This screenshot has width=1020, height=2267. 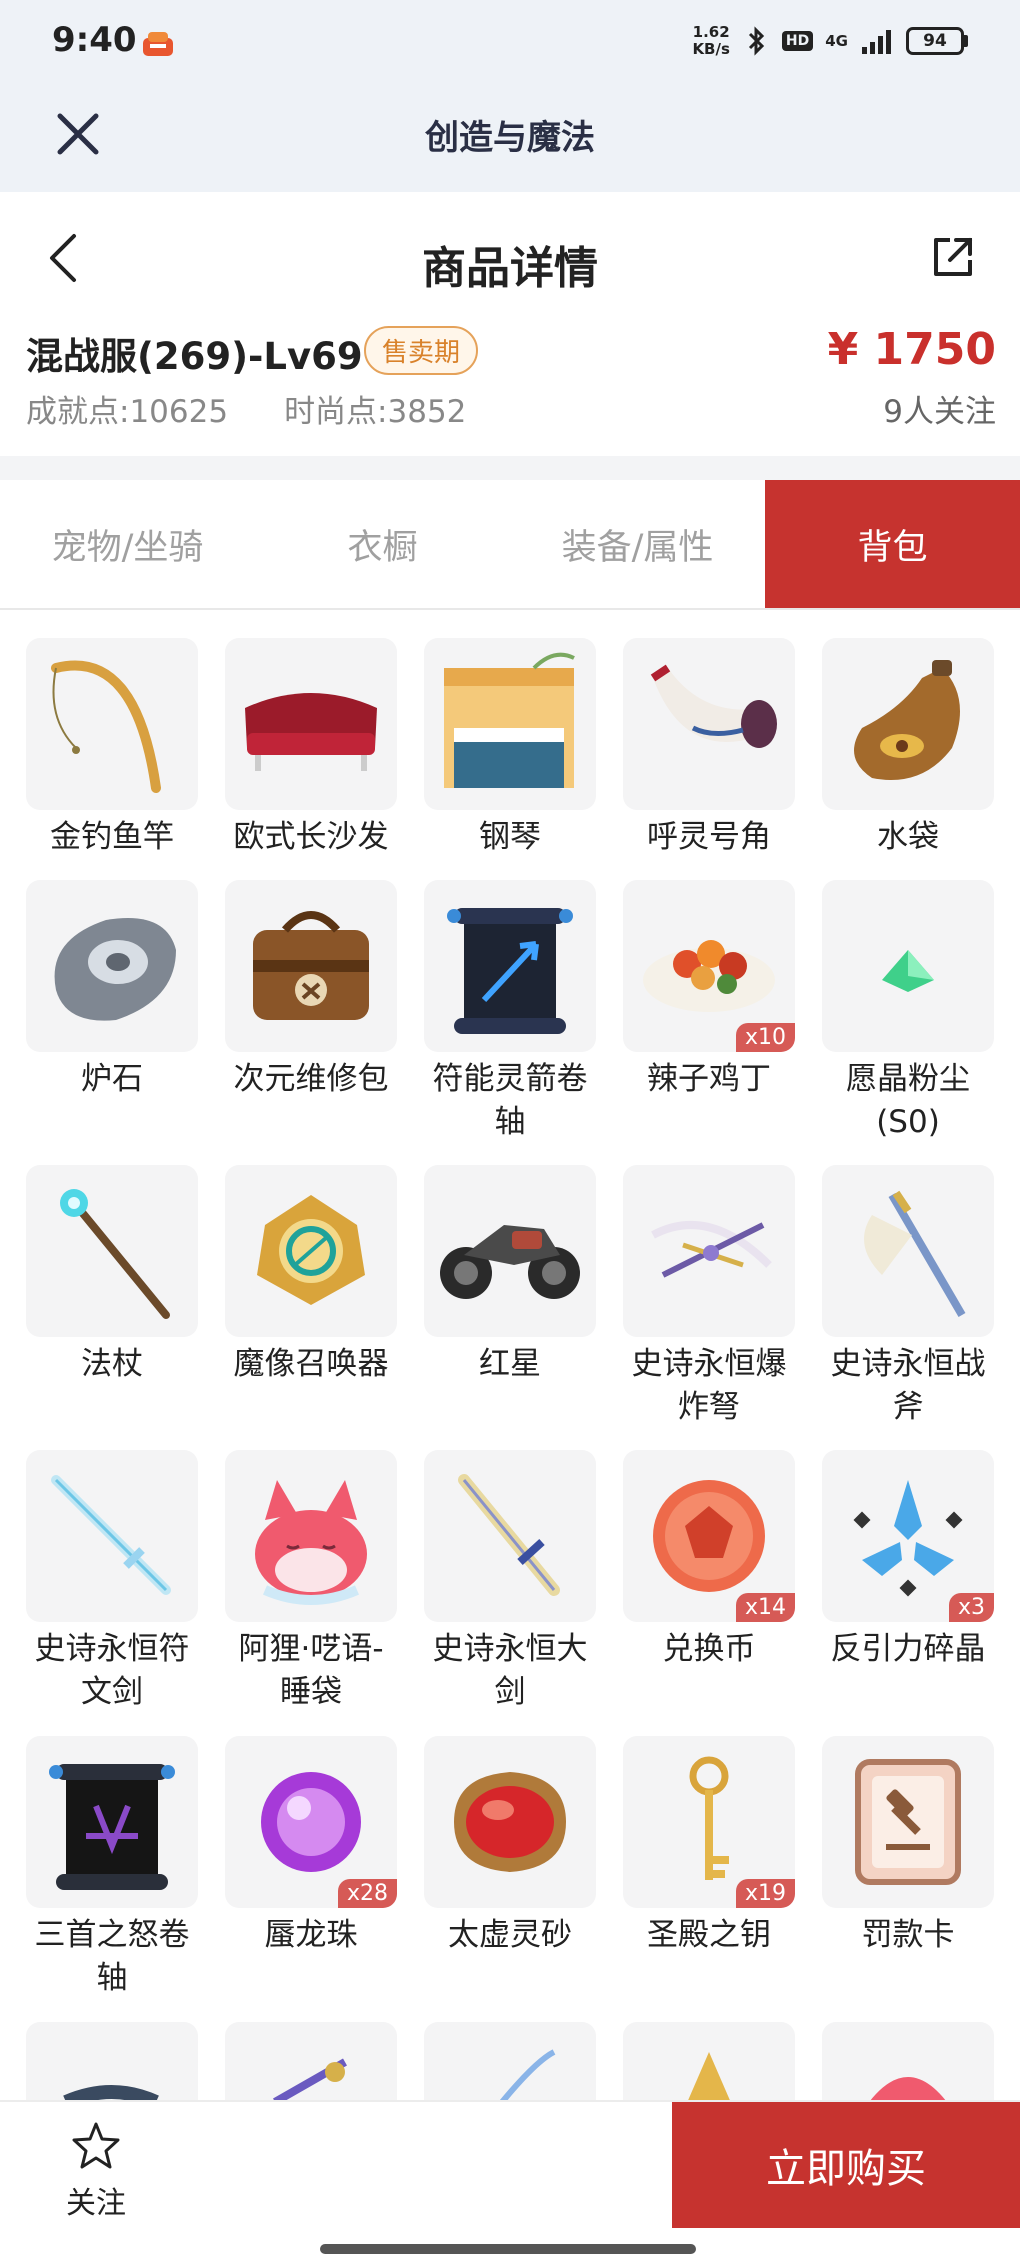 I want to click on list-item: 太虚灵砂, so click(x=510, y=1846).